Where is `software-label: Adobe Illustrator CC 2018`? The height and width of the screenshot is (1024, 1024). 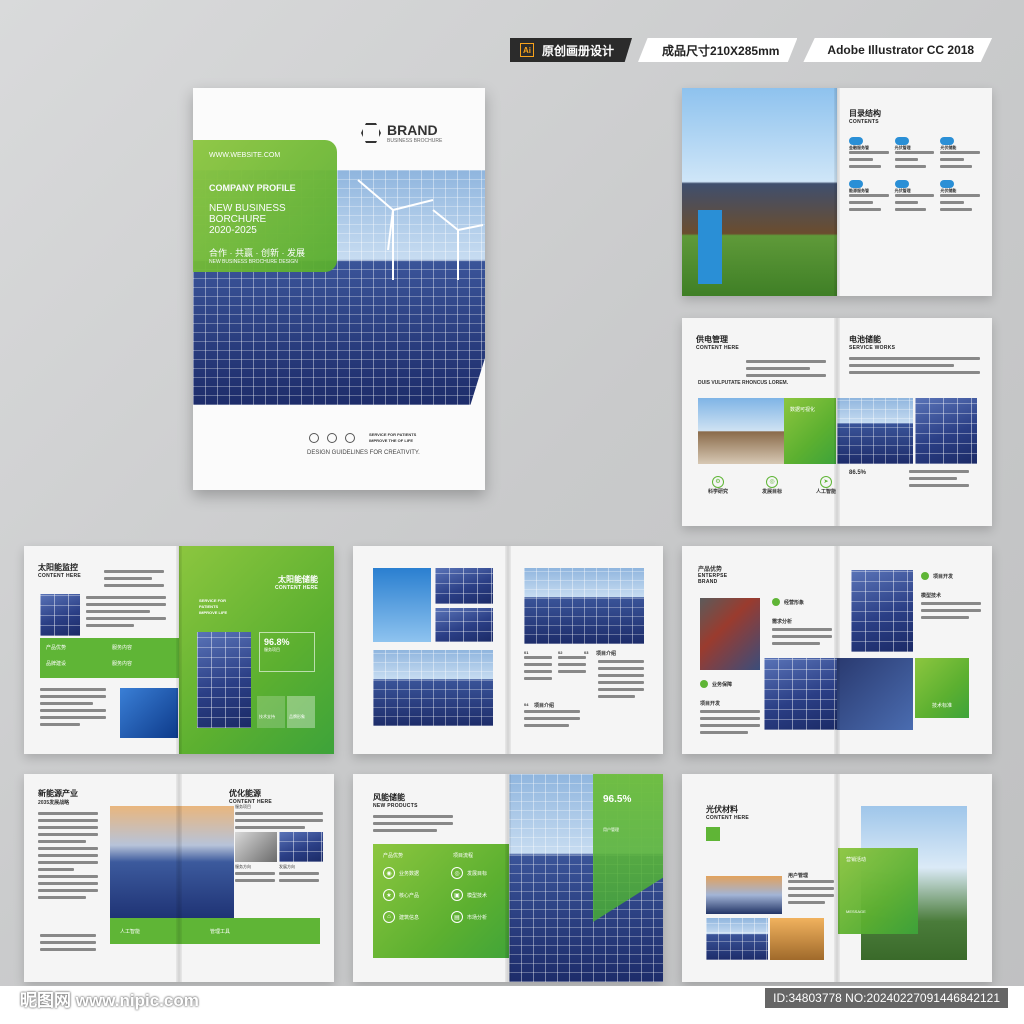 software-label: Adobe Illustrator CC 2018 is located at coordinates (898, 50).